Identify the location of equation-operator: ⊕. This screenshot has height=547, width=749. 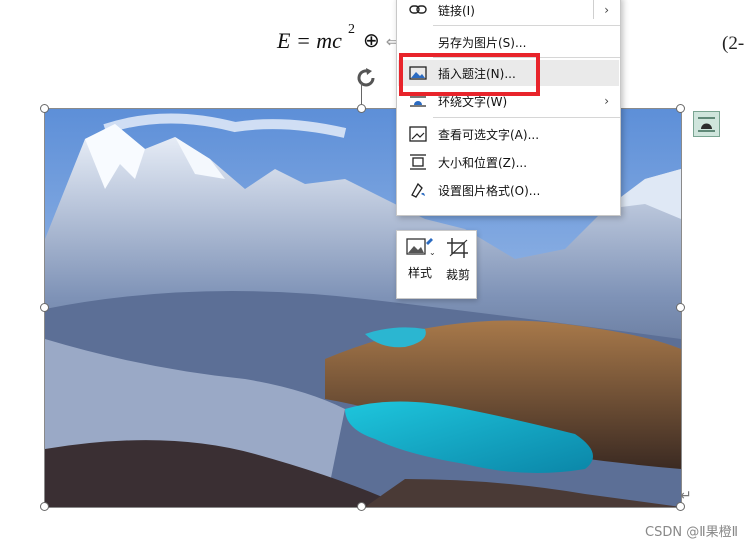
(371, 41).